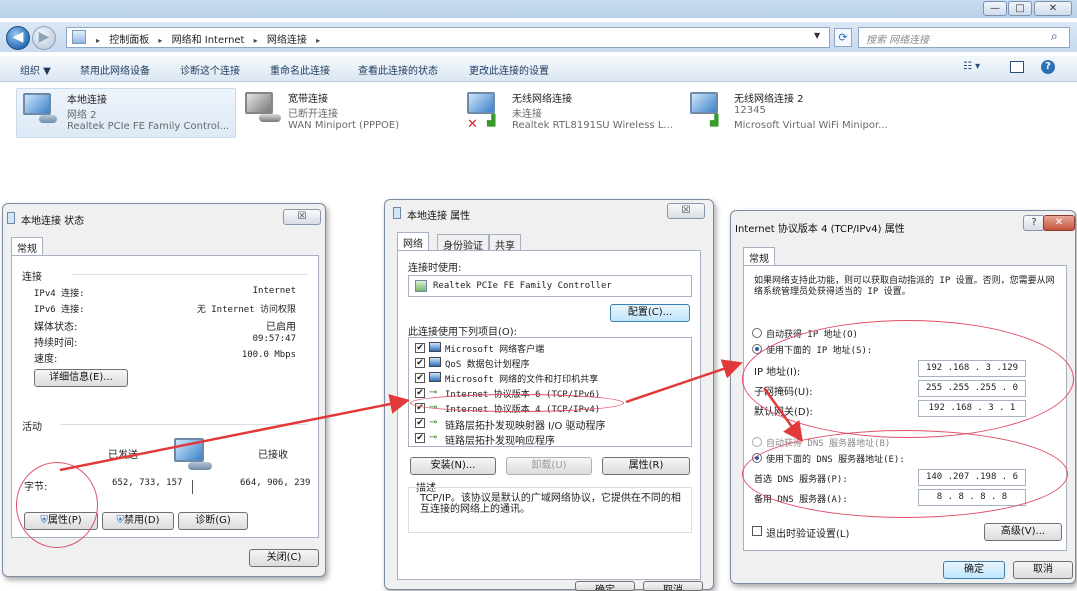 Image resolution: width=1077 pixels, height=591 pixels. I want to click on arrow-to-ipv4-dialog, so click(684, 381).